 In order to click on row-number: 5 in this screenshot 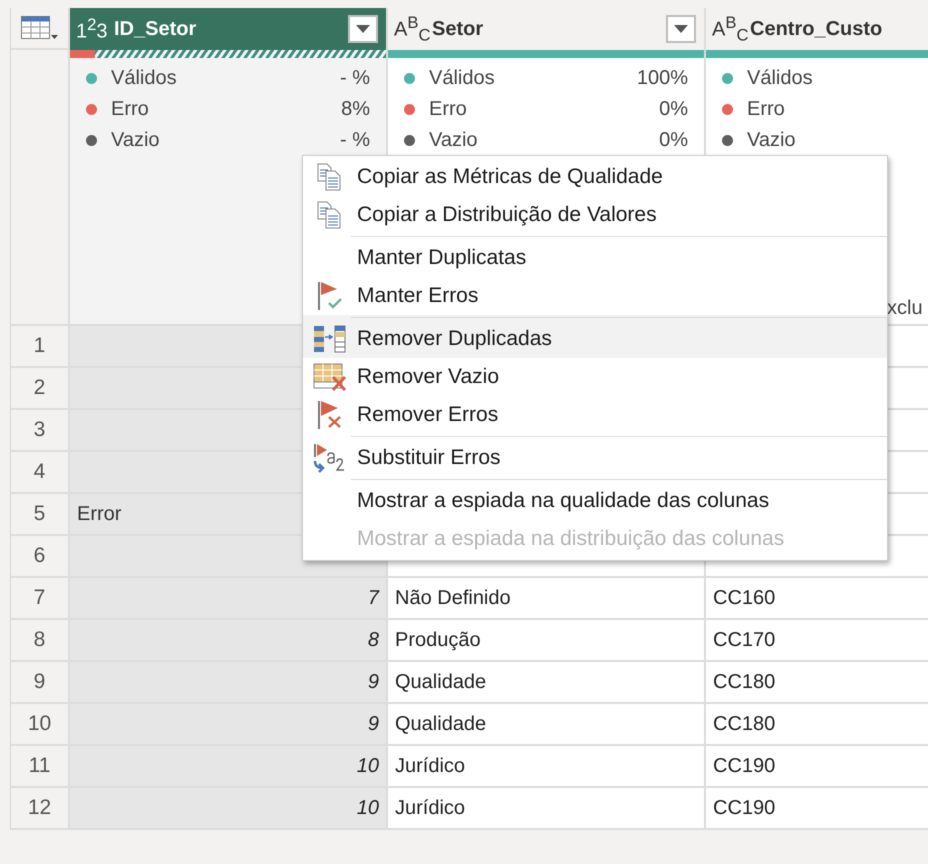, I will do `click(40, 515)`.